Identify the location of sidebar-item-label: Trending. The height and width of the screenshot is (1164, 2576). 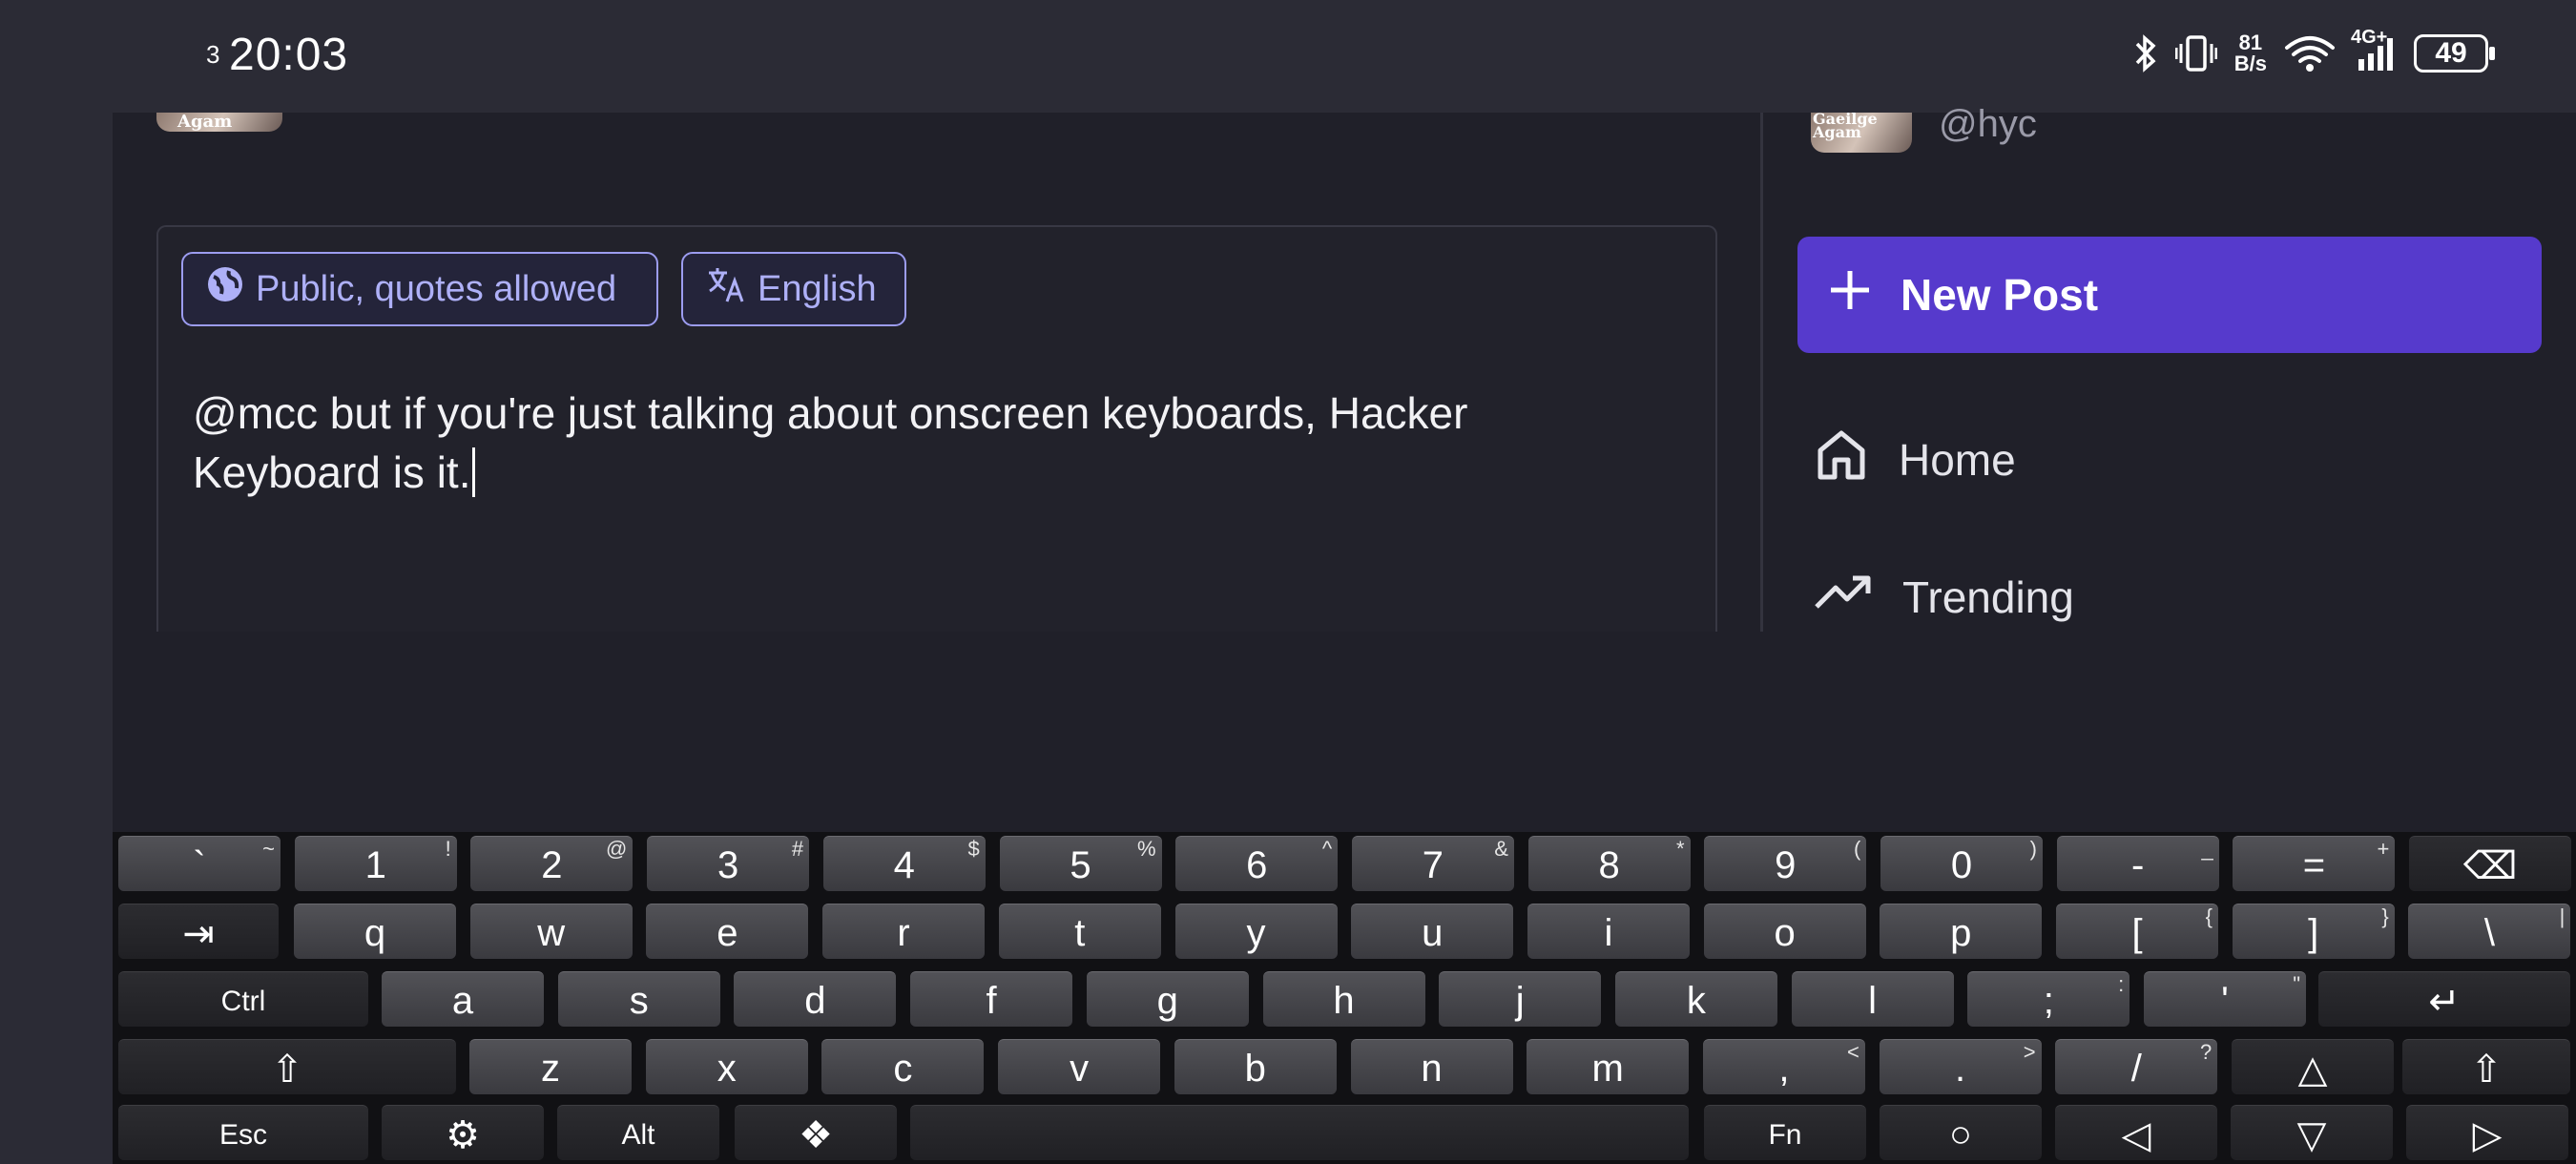
(1988, 597).